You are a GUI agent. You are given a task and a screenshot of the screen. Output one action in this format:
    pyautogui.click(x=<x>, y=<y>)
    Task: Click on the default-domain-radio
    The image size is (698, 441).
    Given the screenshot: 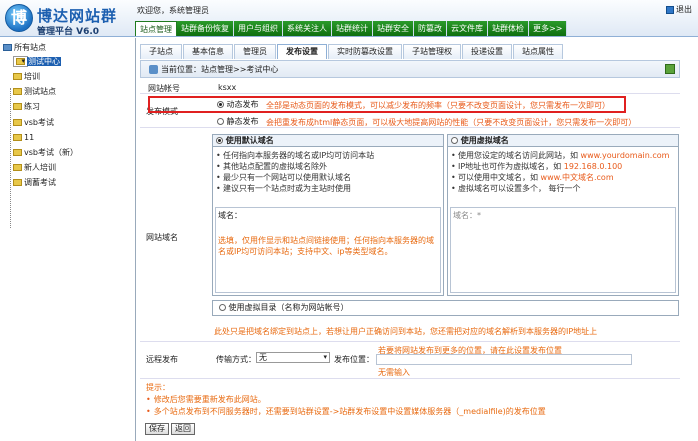 What is the action you would take?
    pyautogui.click(x=219, y=140)
    